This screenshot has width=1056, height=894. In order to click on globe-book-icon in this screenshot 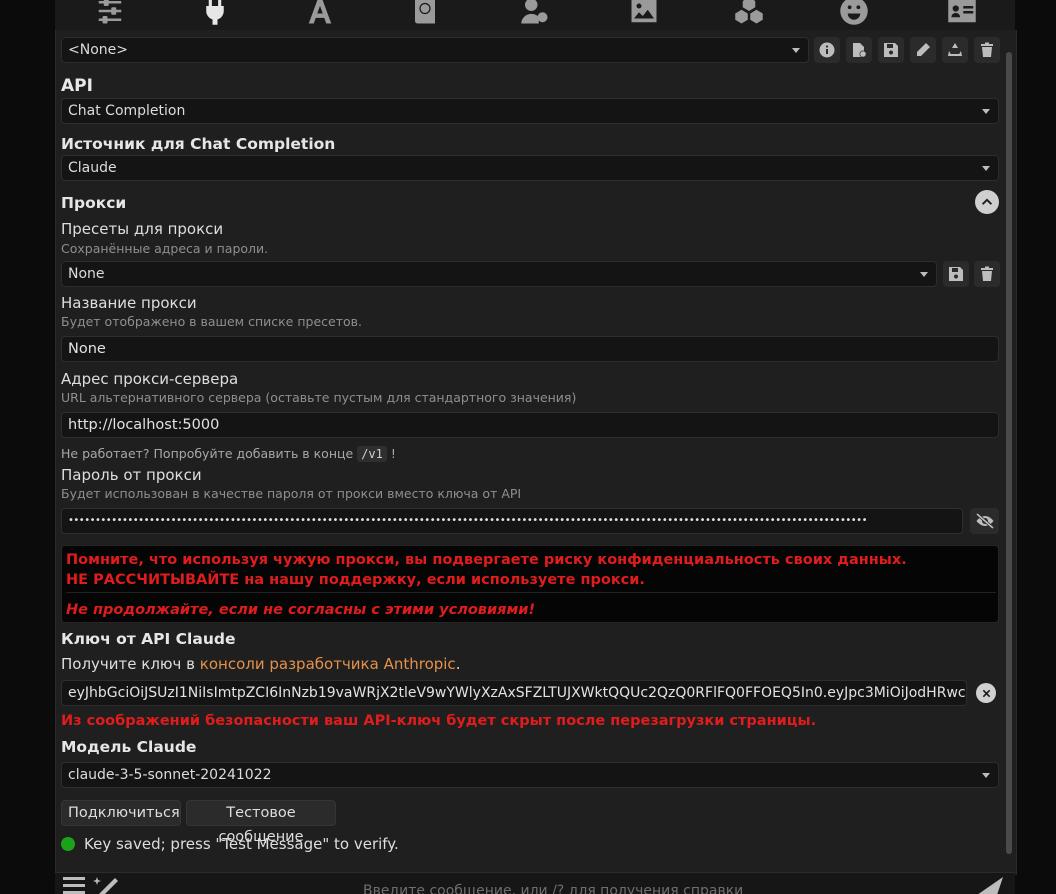, I will do `click(425, 13)`.